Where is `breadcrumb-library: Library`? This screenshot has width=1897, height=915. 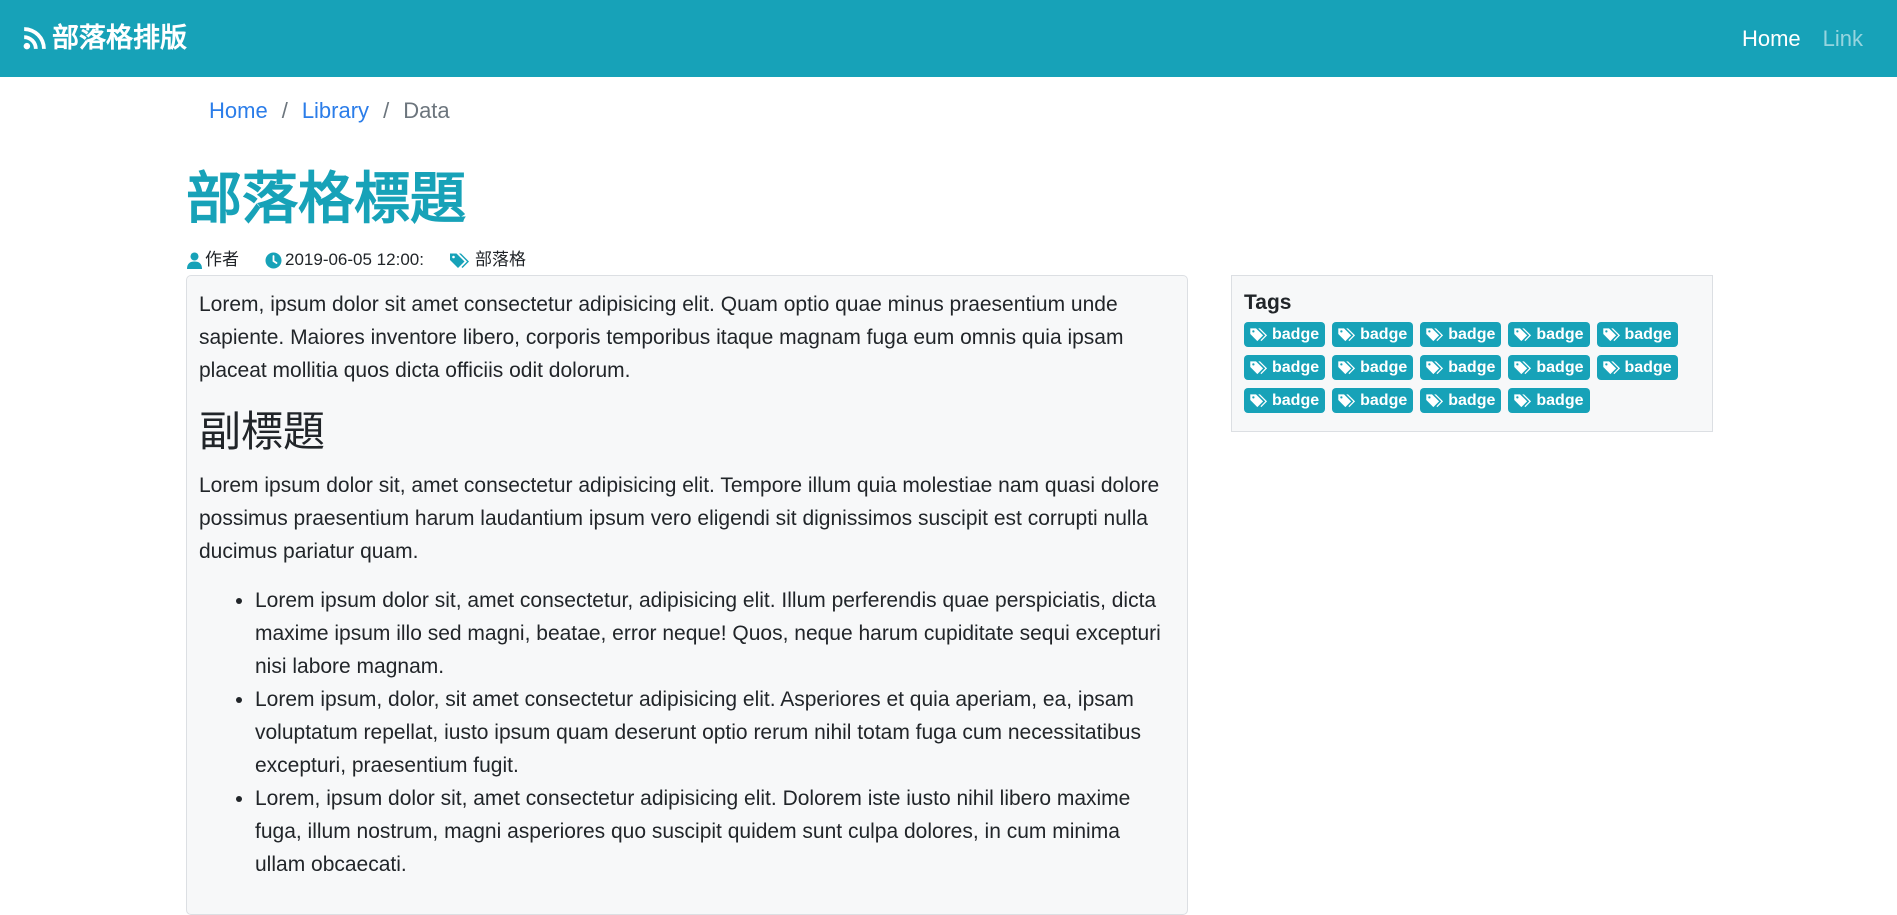
breadcrumb-library: Library is located at coordinates (335, 111).